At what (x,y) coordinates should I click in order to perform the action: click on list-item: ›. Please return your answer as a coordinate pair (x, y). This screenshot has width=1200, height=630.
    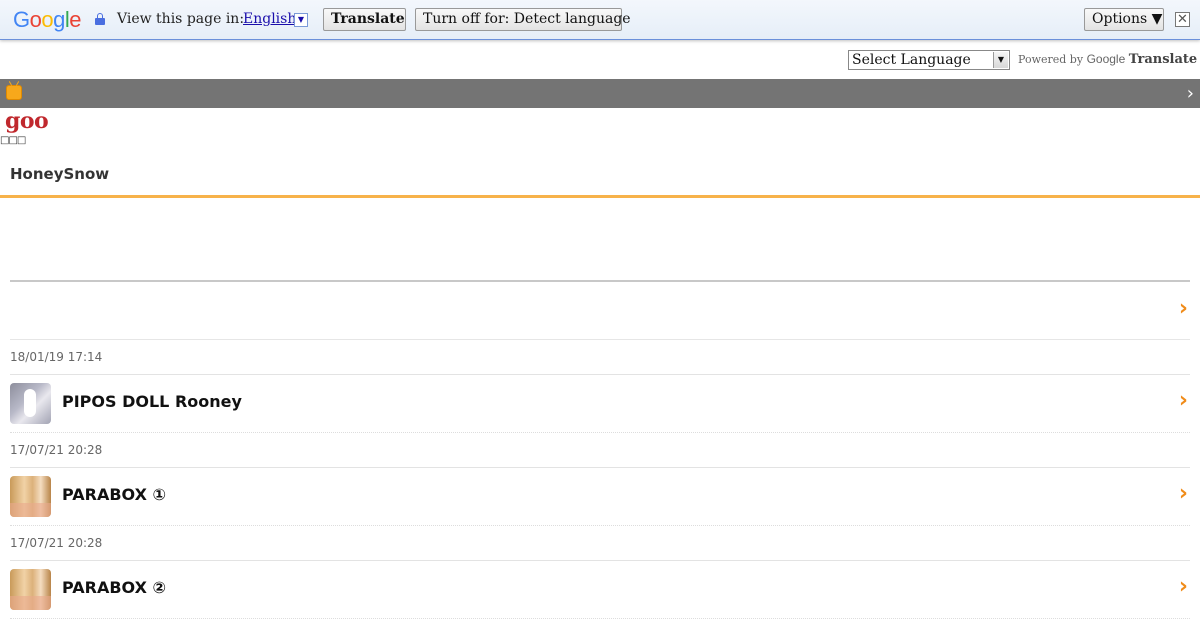
    Looking at the image, I should click on (600, 311).